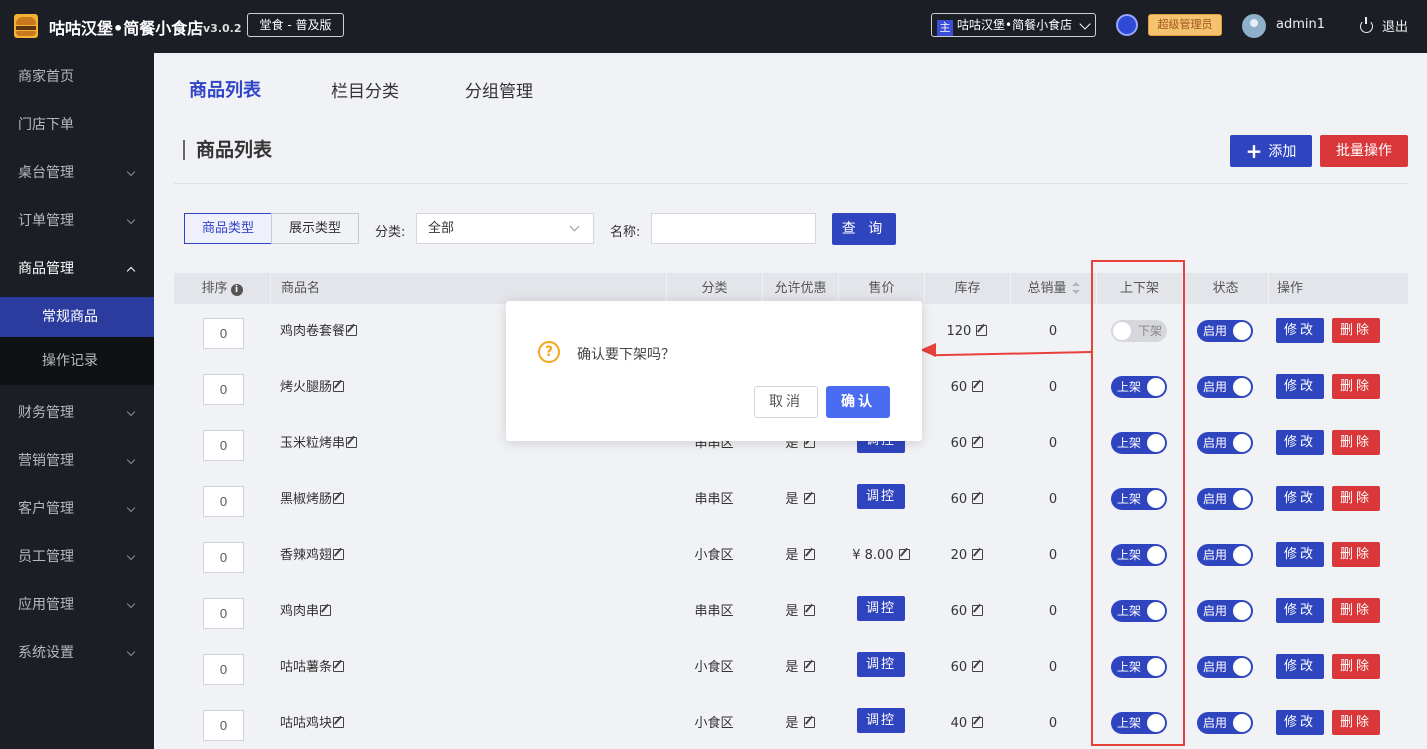 The width and height of the screenshot is (1427, 749). Describe the element at coordinates (77, 461) in the screenshot. I see `sidebar-item-marketing: 营销管理` at that location.